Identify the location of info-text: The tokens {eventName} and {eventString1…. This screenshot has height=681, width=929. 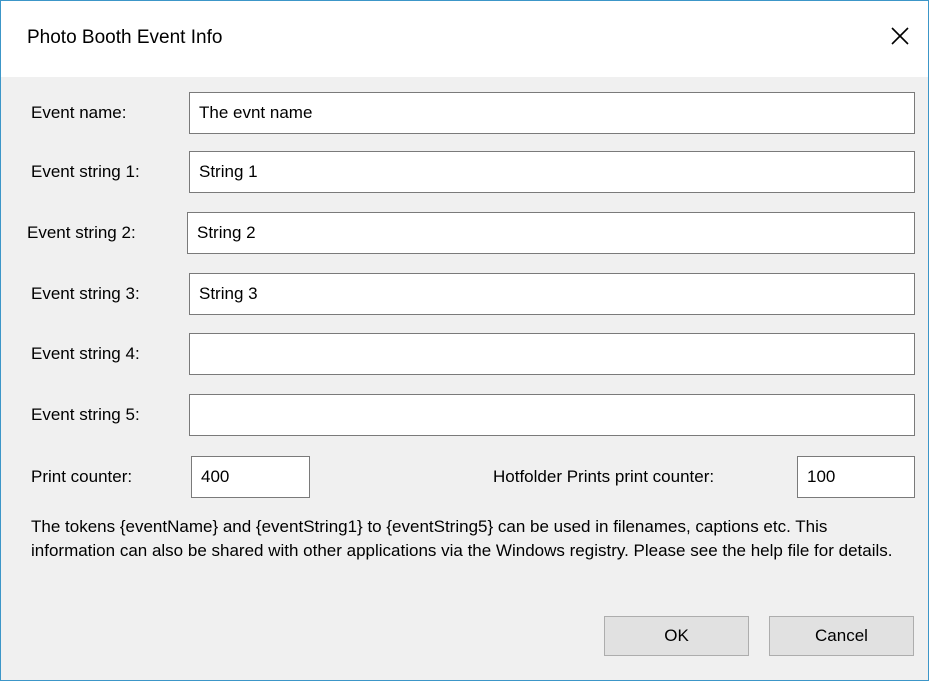
(462, 538).